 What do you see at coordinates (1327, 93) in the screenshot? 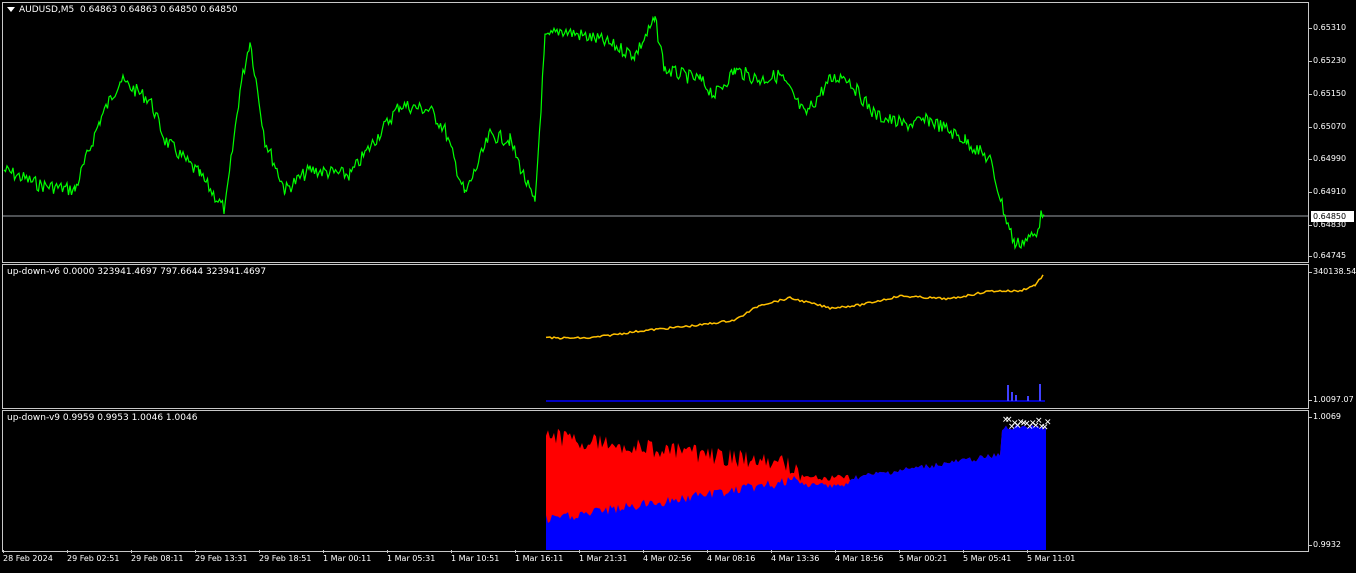
I see `price-tick: 0.65150` at bounding box center [1327, 93].